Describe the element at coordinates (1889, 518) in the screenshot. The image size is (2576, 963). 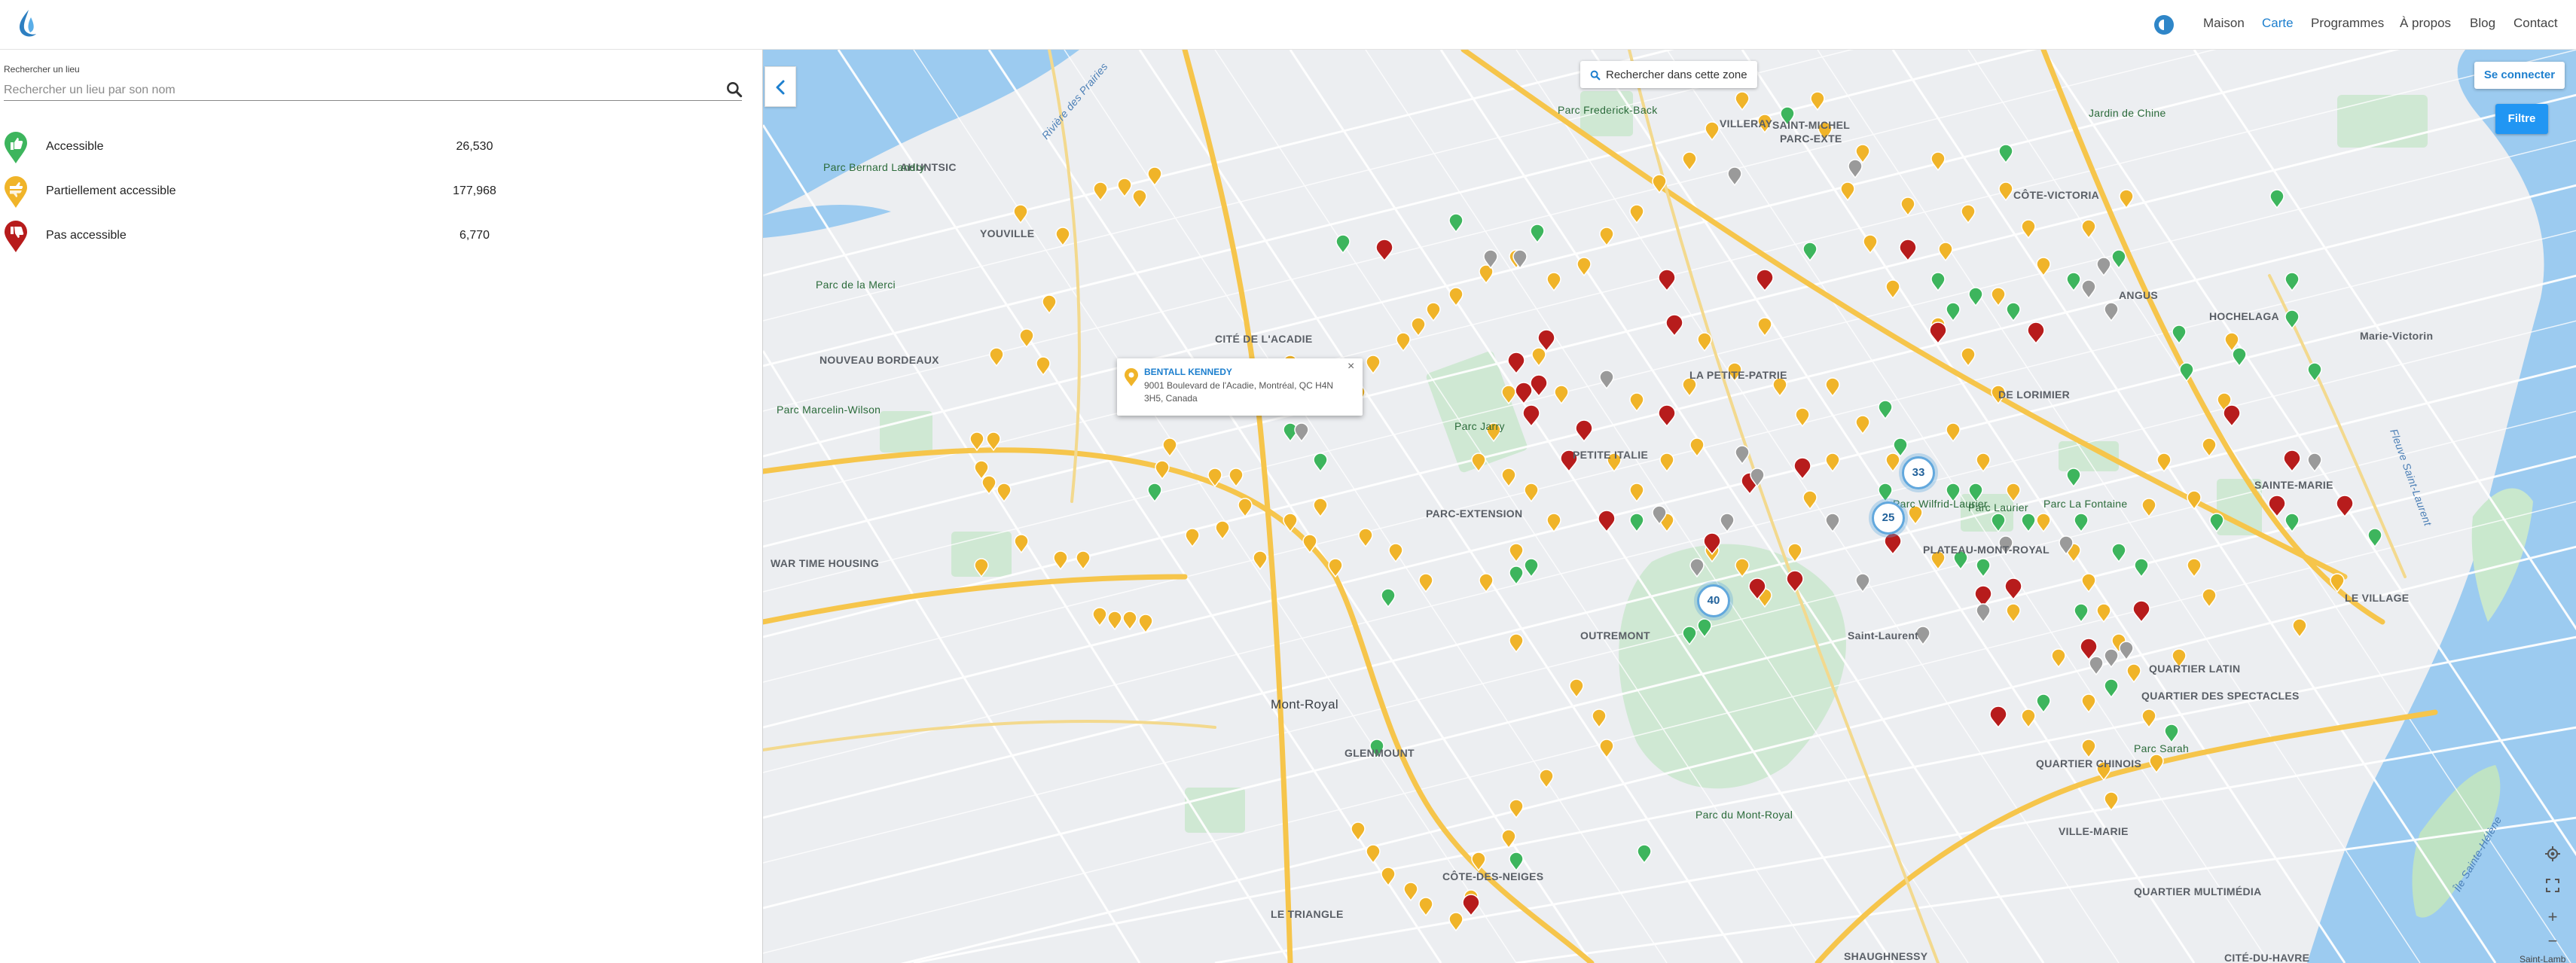
I see `marker-cluster: 25` at that location.